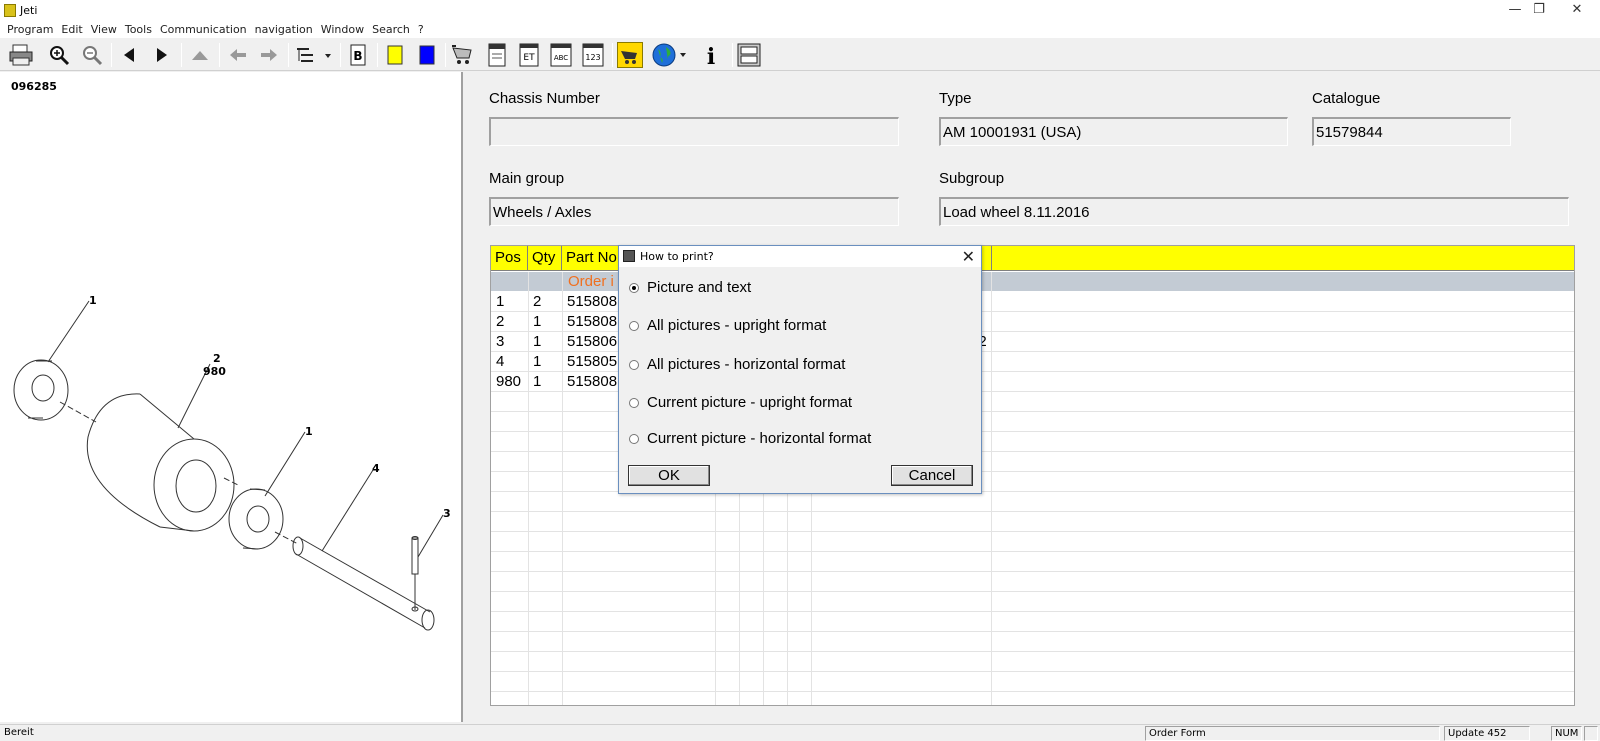  Describe the element at coordinates (1292, 733) in the screenshot. I see `status-order-form: Order Form` at that location.